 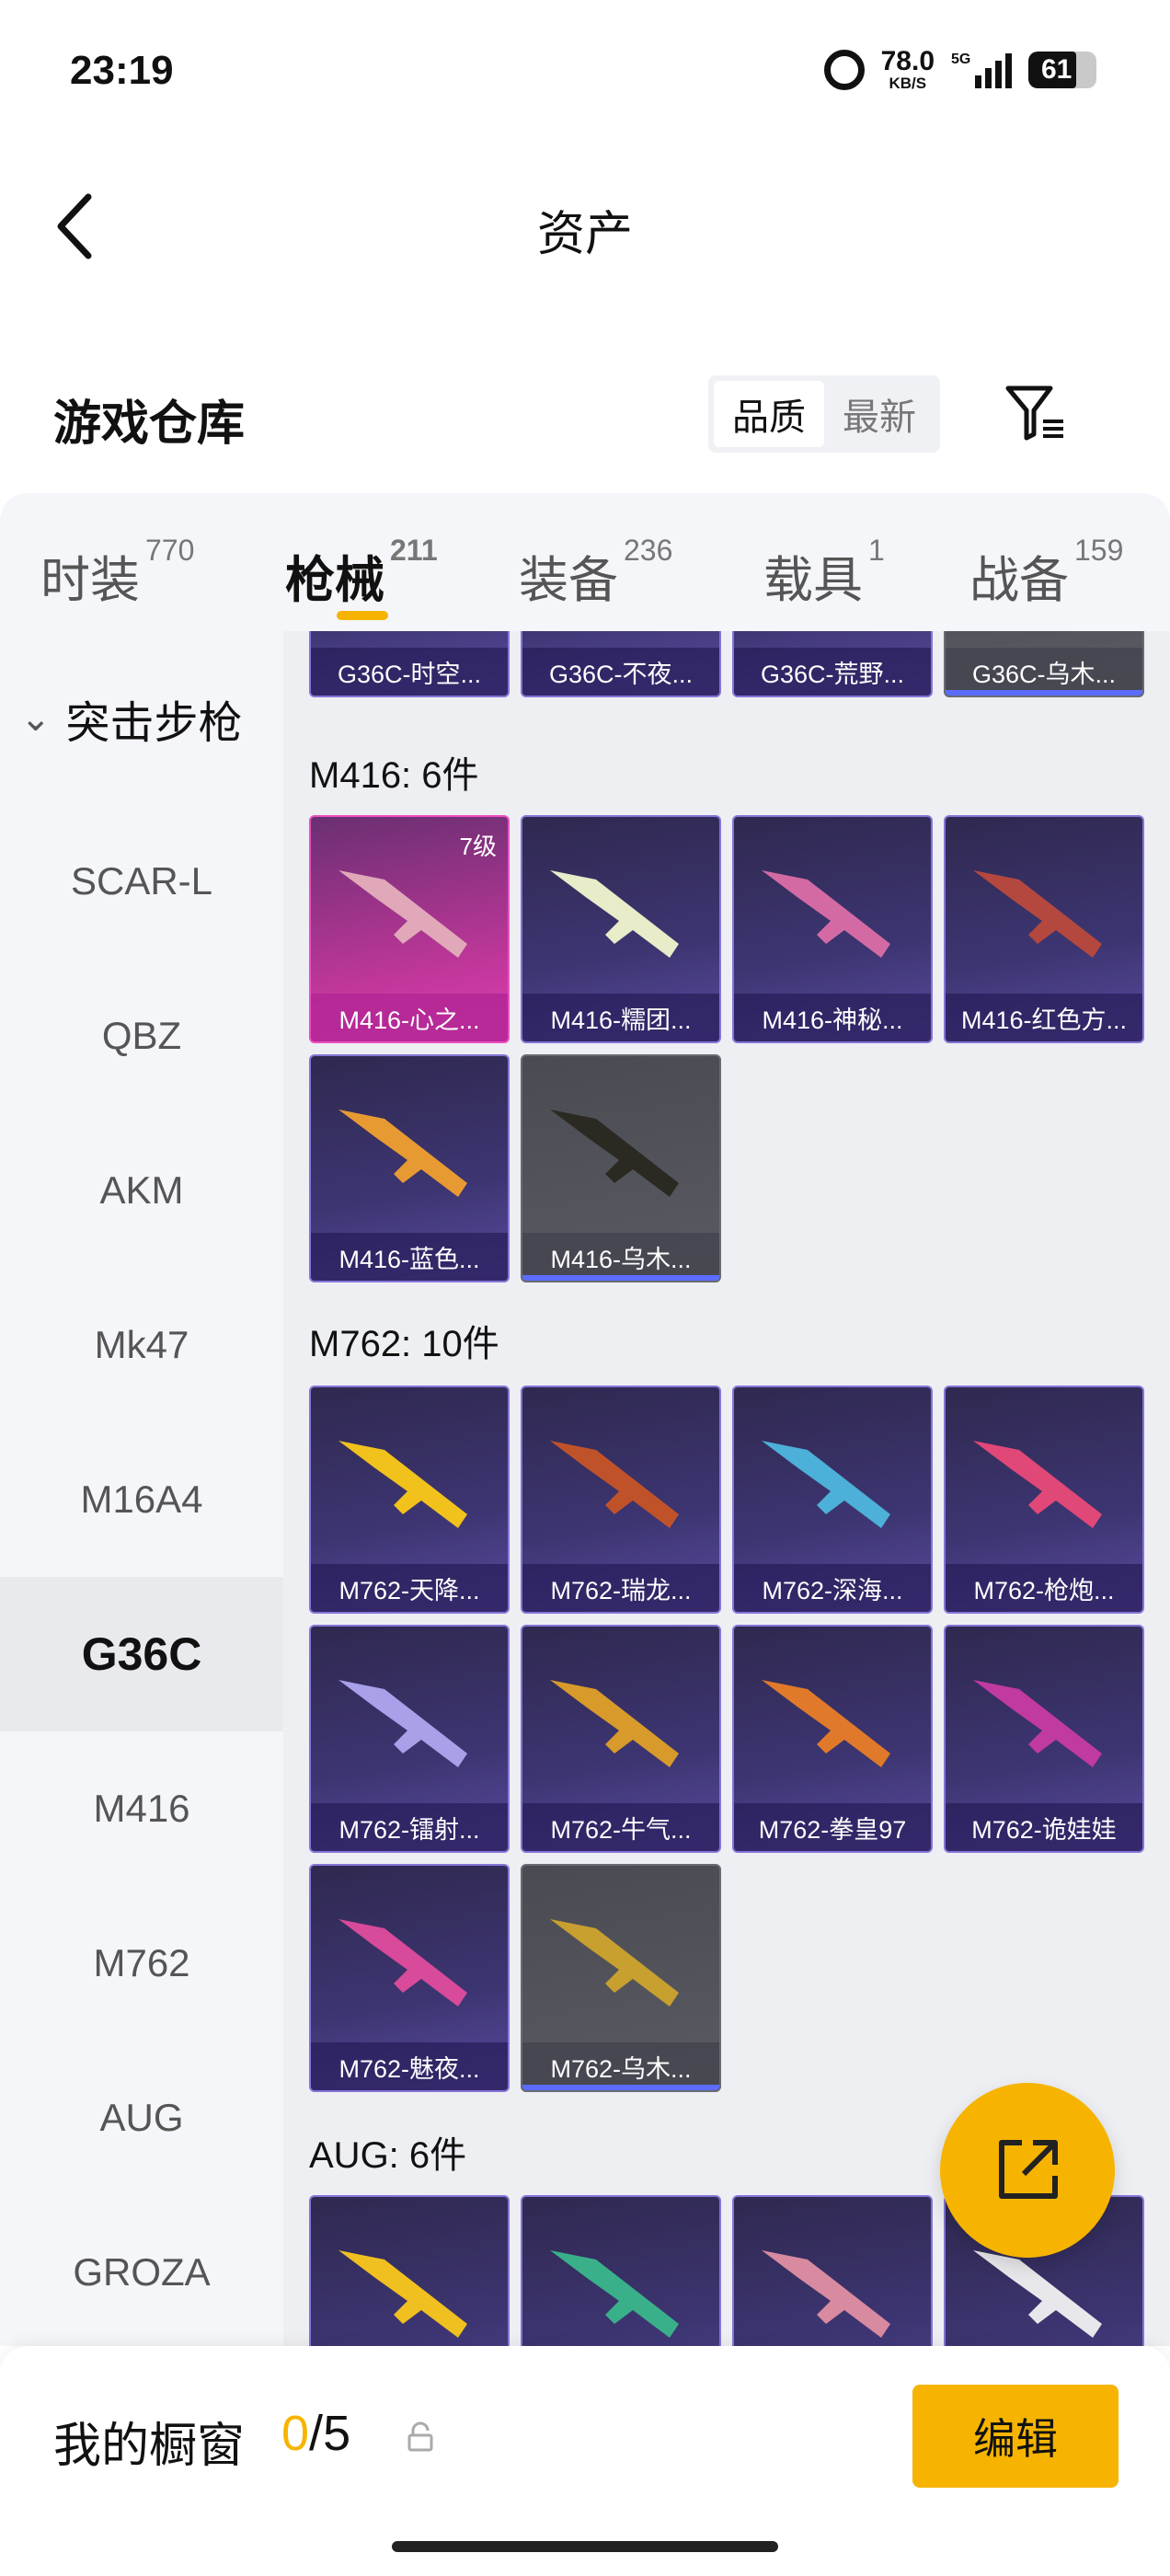 What do you see at coordinates (90, 580) in the screenshot?
I see `tab-label: 时装` at bounding box center [90, 580].